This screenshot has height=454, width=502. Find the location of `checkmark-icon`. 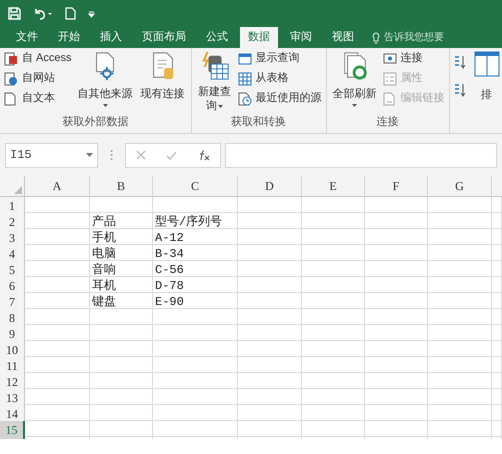

checkmark-icon is located at coordinates (172, 155).